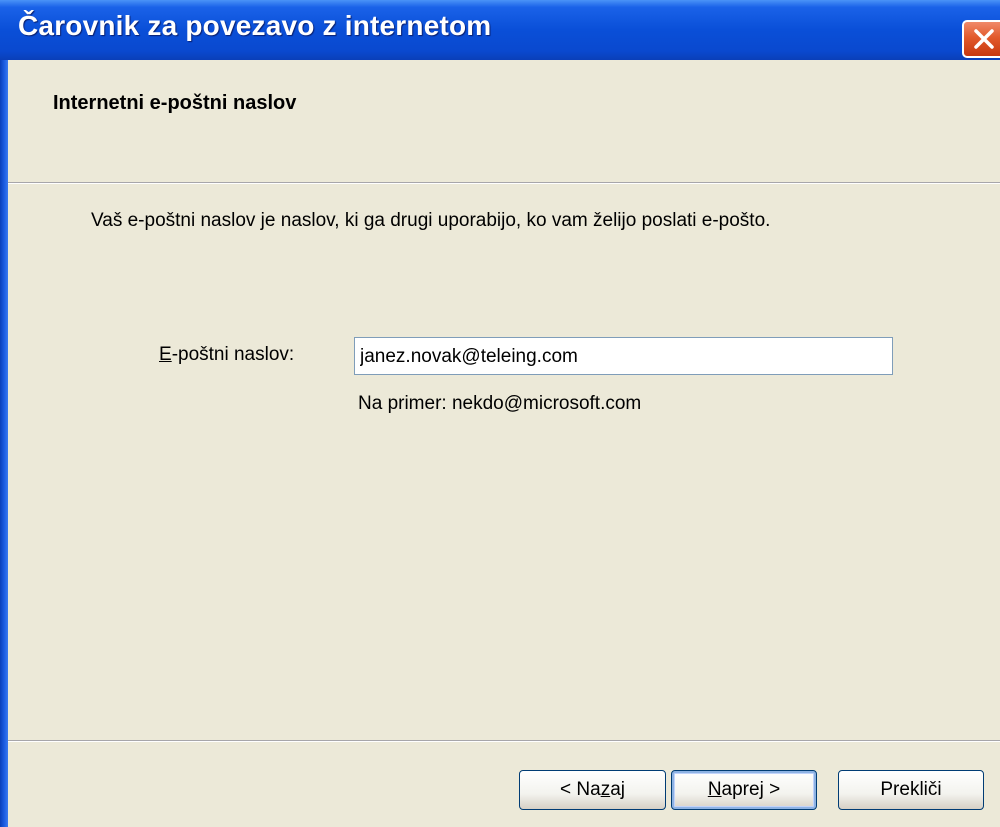 Image resolution: width=1000 pixels, height=827 pixels. I want to click on close-button, so click(981, 39).